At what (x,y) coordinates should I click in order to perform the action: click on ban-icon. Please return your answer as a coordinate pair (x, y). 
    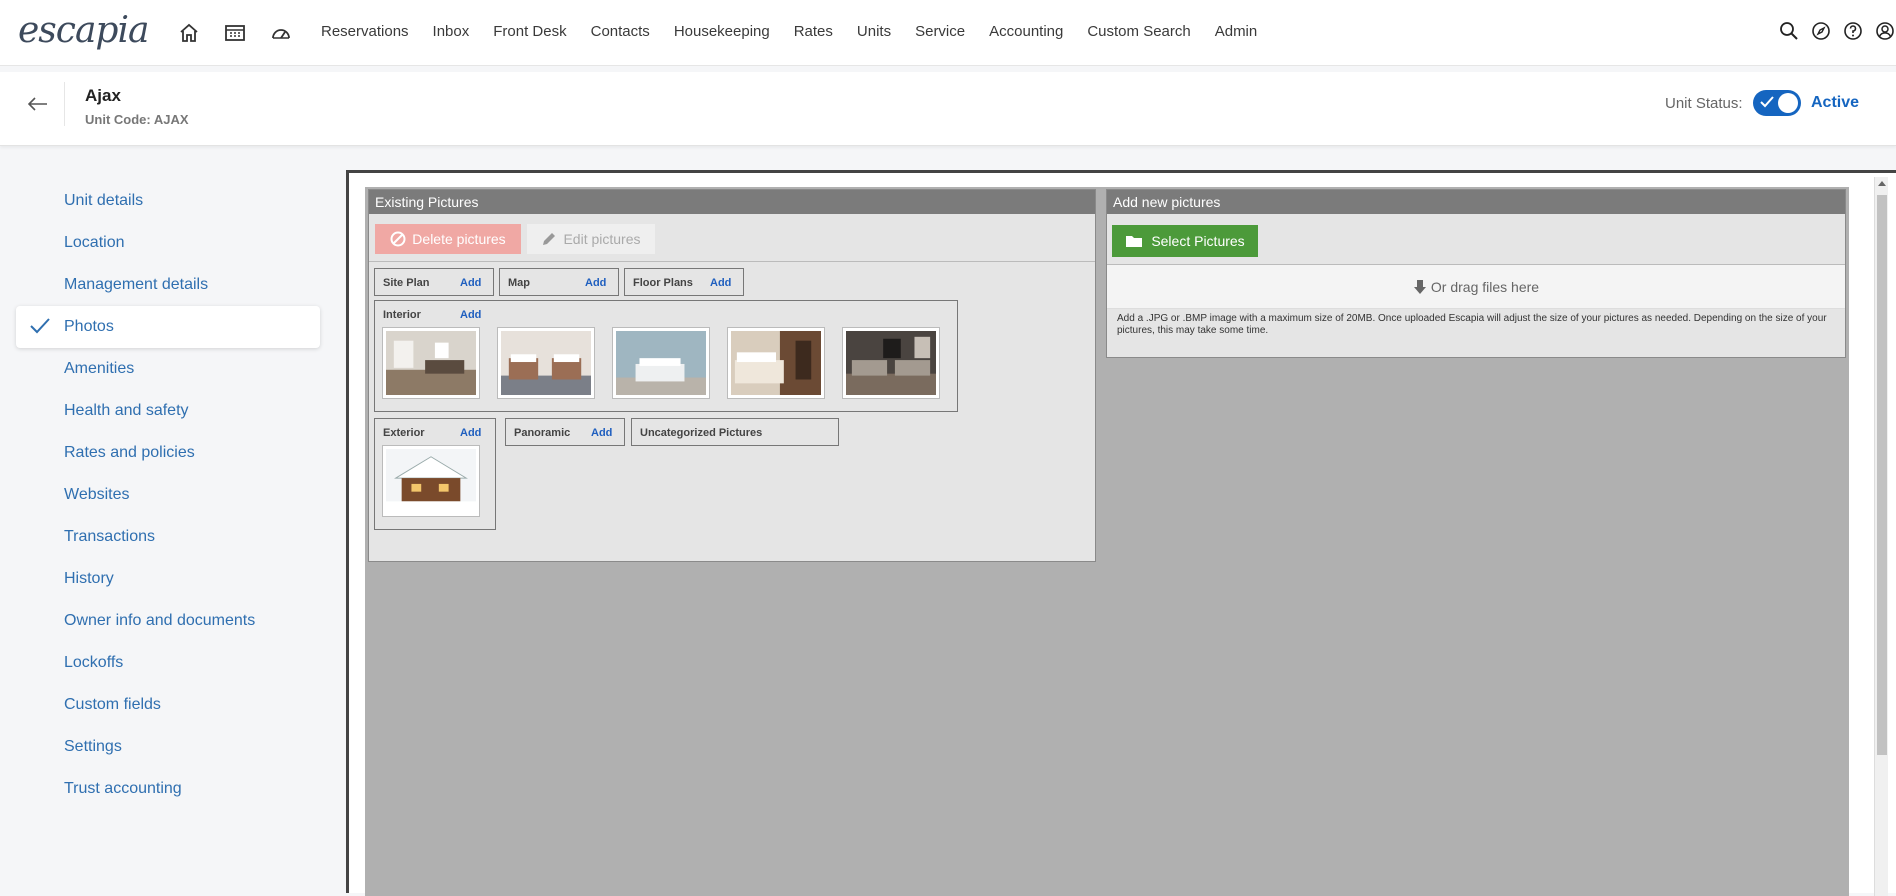
    Looking at the image, I should click on (398, 239).